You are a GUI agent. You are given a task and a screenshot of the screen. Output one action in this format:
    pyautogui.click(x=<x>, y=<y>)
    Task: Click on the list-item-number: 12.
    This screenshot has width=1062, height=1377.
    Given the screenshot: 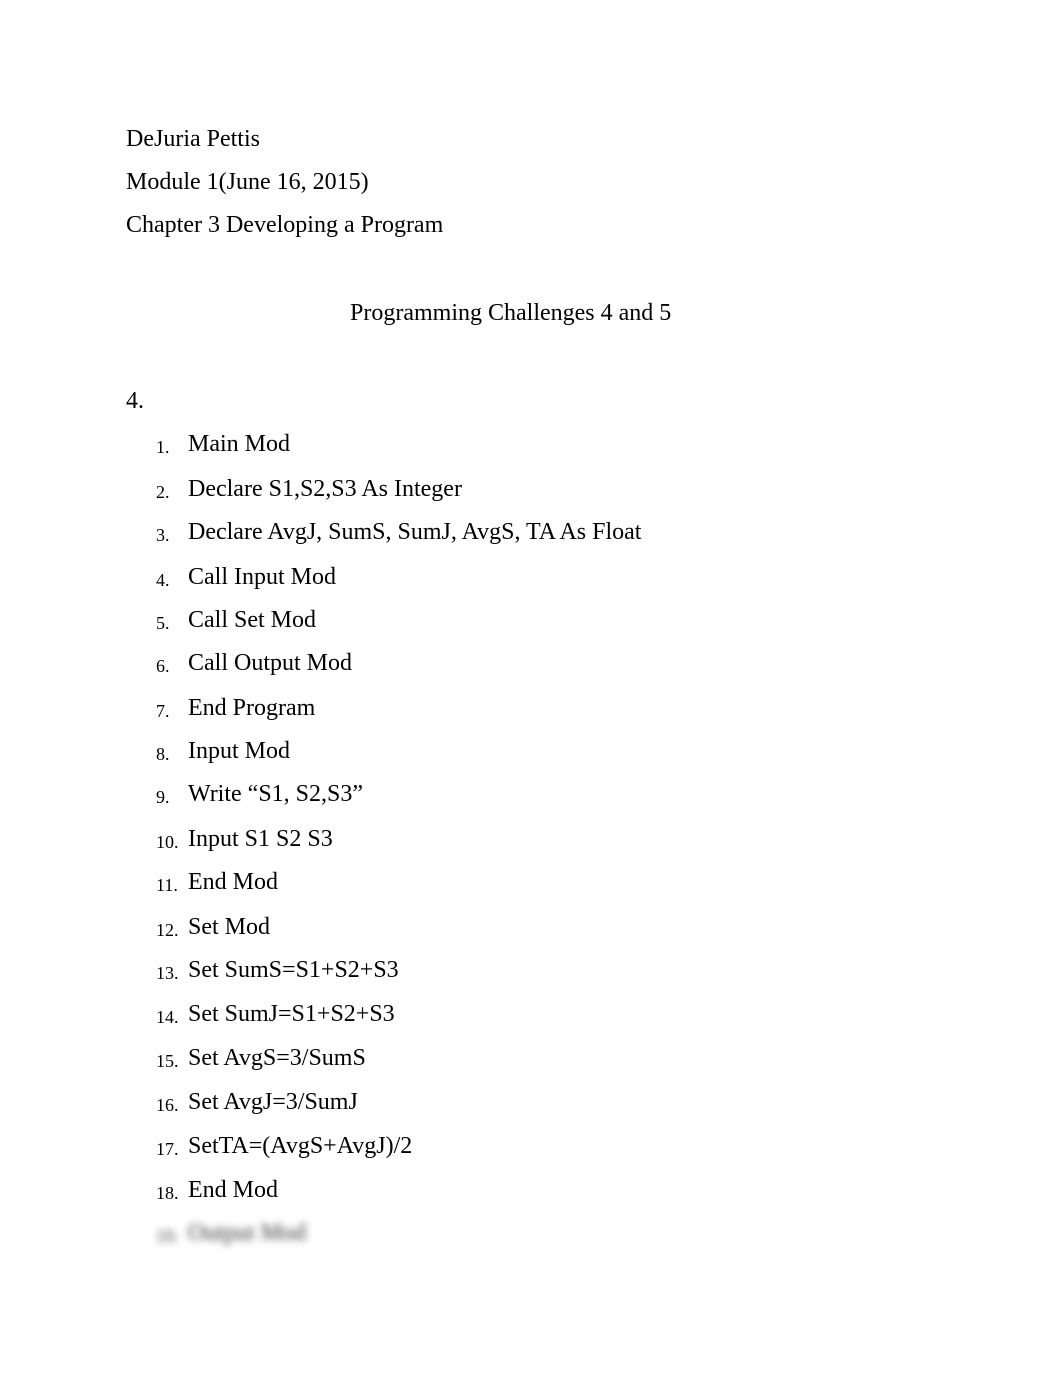 What is the action you would take?
    pyautogui.click(x=167, y=930)
    